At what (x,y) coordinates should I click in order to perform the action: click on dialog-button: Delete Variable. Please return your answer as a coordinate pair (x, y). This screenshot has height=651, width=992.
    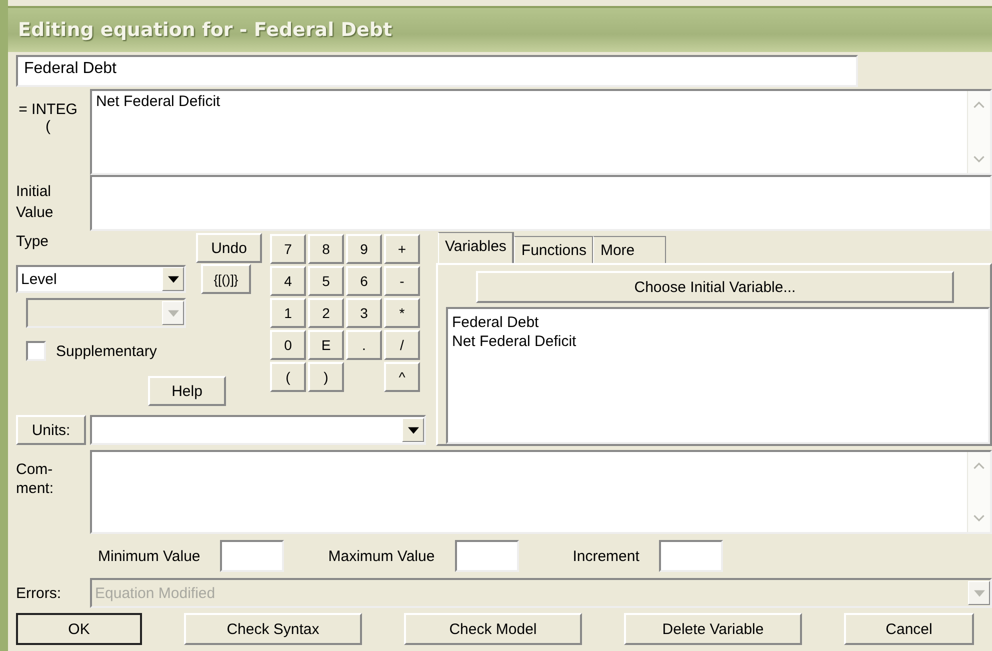
    Looking at the image, I should click on (713, 629).